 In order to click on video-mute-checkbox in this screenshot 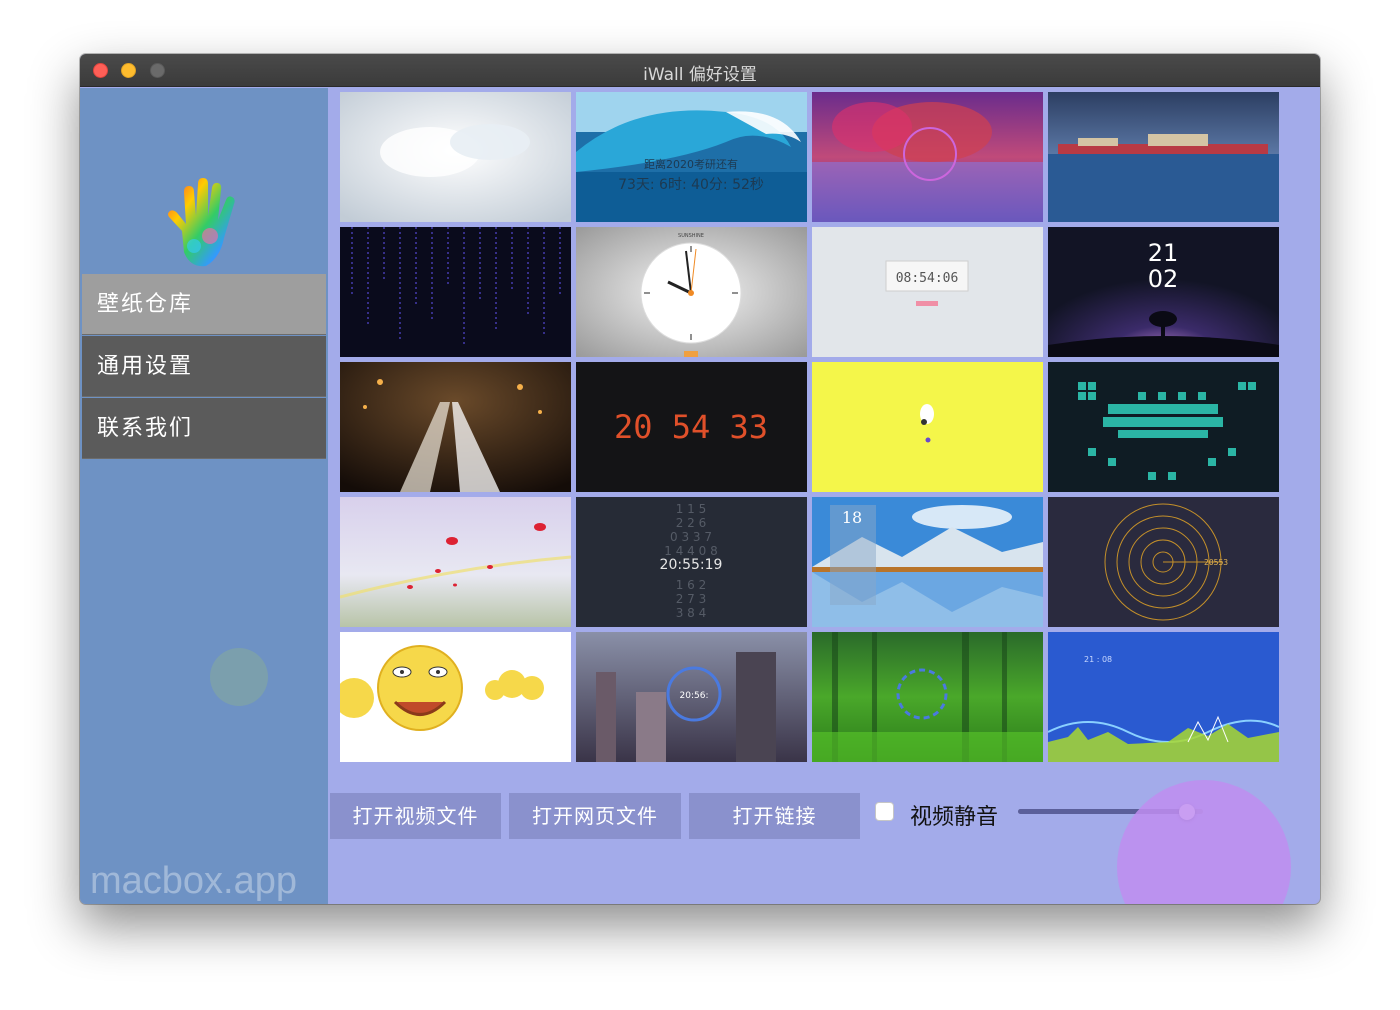, I will do `click(884, 811)`.